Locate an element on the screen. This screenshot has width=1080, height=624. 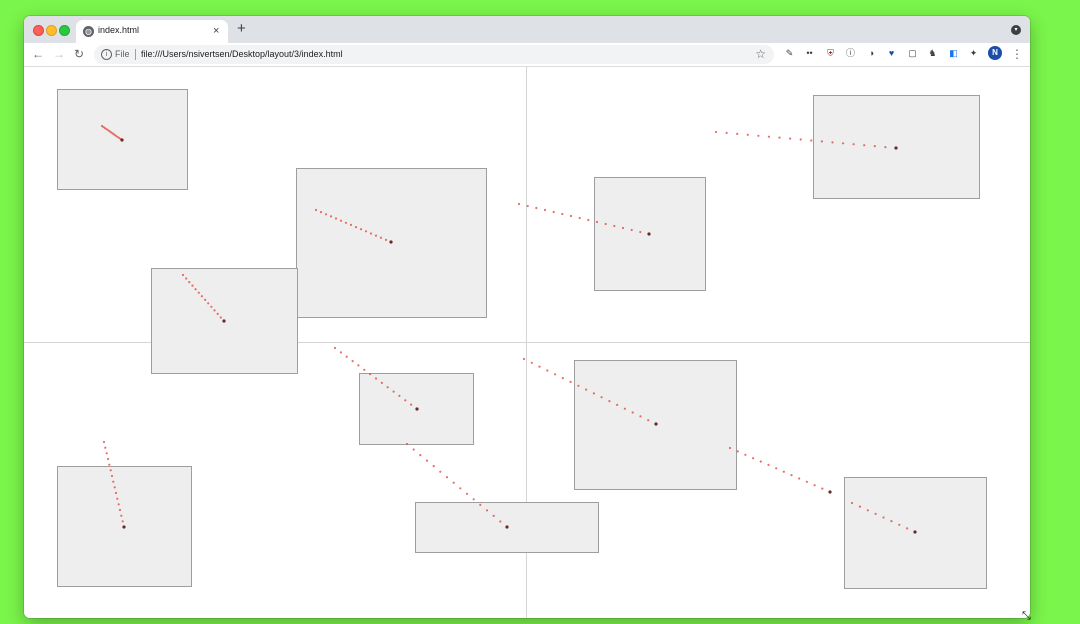
scheme-label: File is located at coordinates (122, 54).